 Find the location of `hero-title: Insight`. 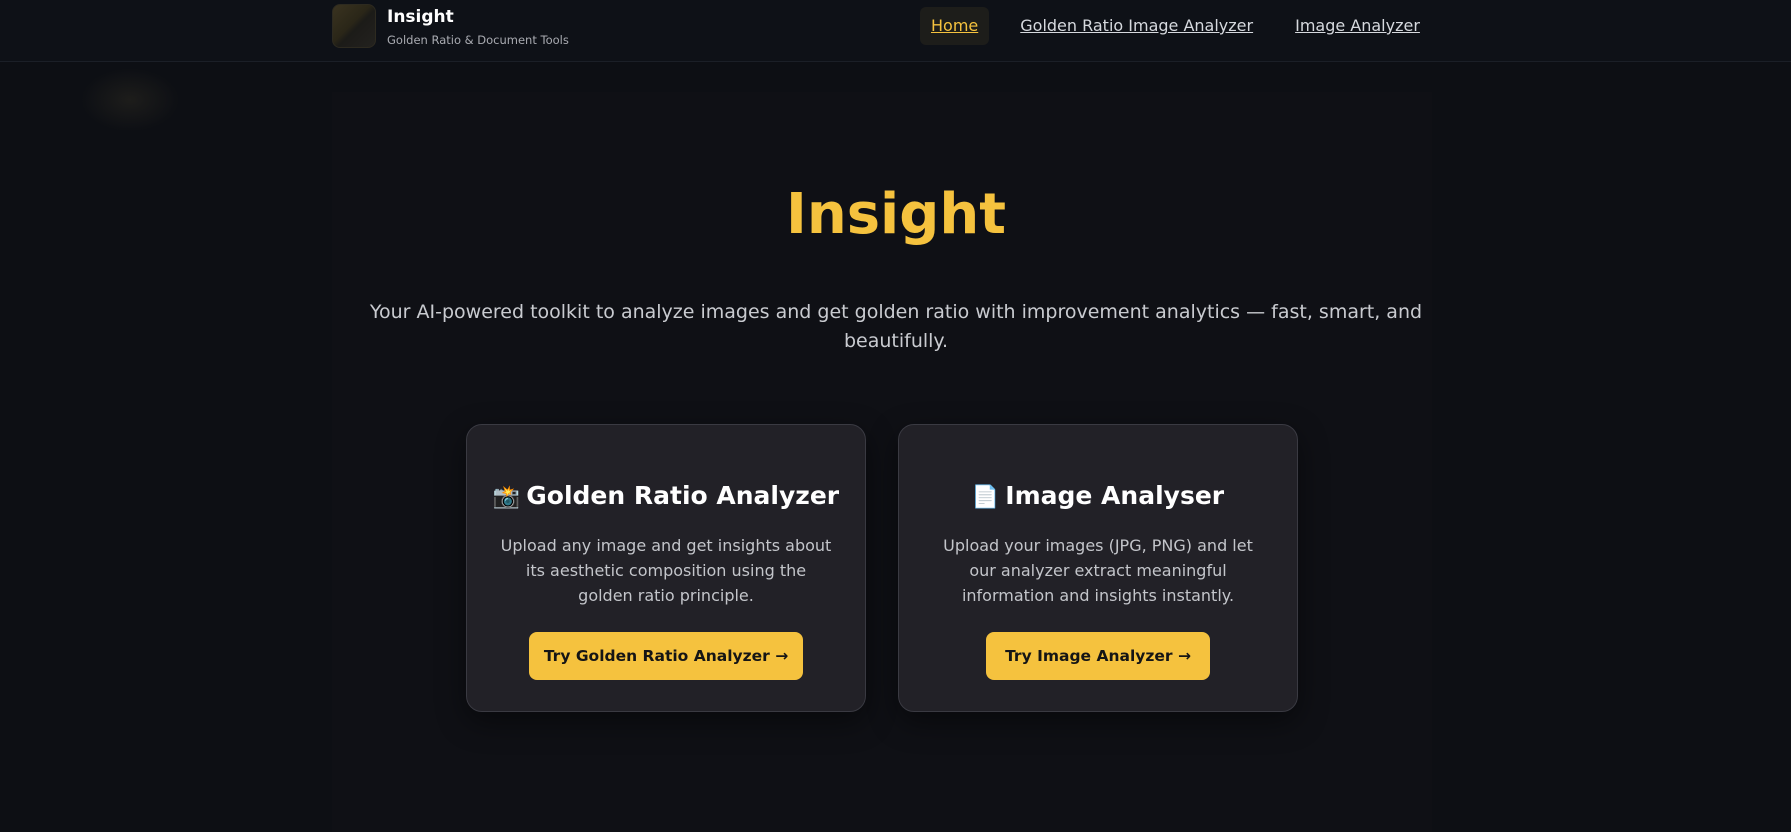

hero-title: Insight is located at coordinates (896, 214).